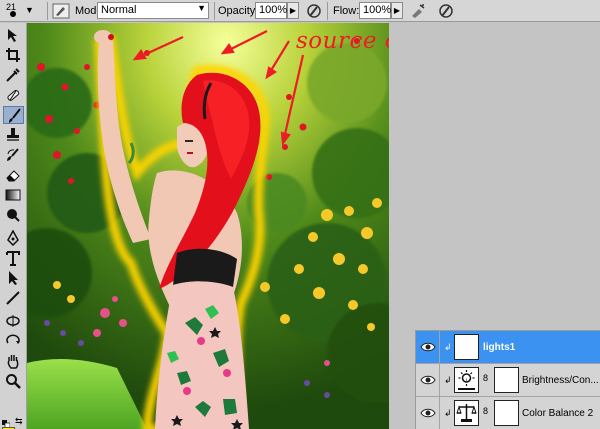 This screenshot has width=600, height=429. I want to click on flow-slider-button: ▶, so click(397, 10).